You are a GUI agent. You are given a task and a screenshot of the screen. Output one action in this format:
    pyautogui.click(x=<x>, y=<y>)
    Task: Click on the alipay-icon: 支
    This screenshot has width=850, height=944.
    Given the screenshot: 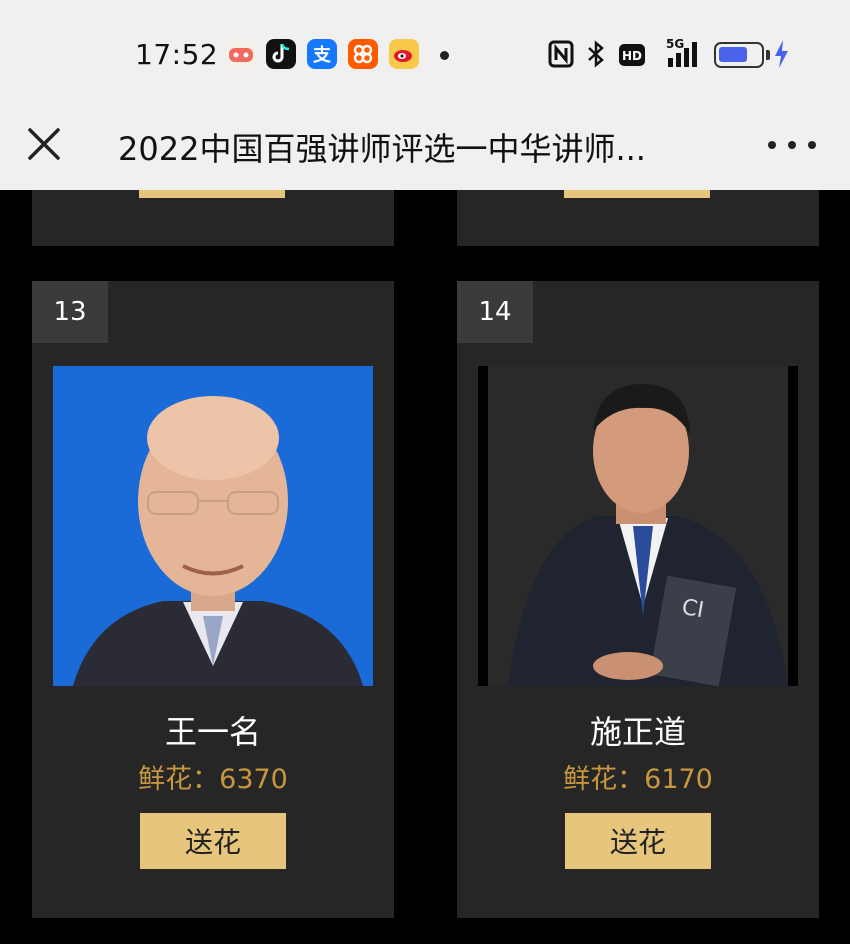 What is the action you would take?
    pyautogui.click(x=322, y=54)
    